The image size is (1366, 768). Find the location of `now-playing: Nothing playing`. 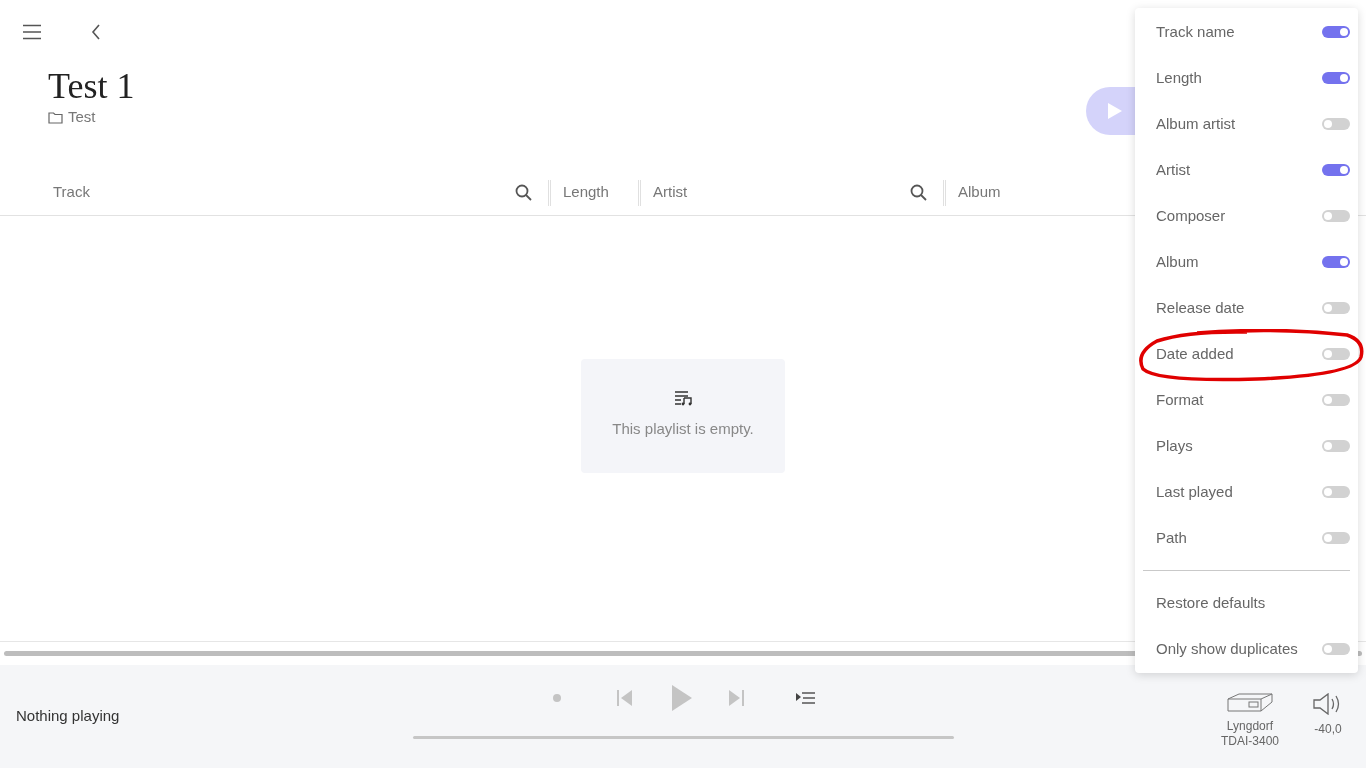

now-playing: Nothing playing is located at coordinates (68, 716).